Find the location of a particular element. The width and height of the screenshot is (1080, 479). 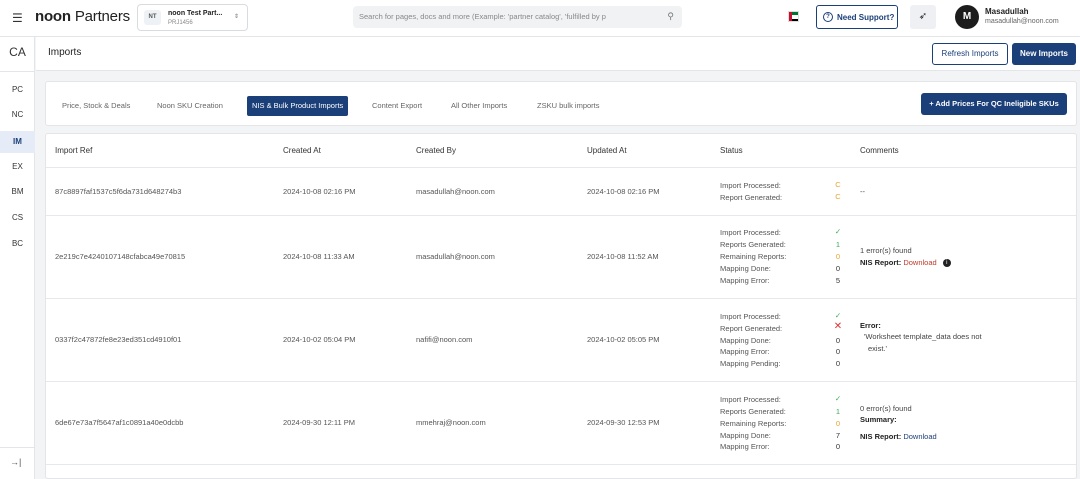

sidebar-item-nc: NC is located at coordinates (17, 115).